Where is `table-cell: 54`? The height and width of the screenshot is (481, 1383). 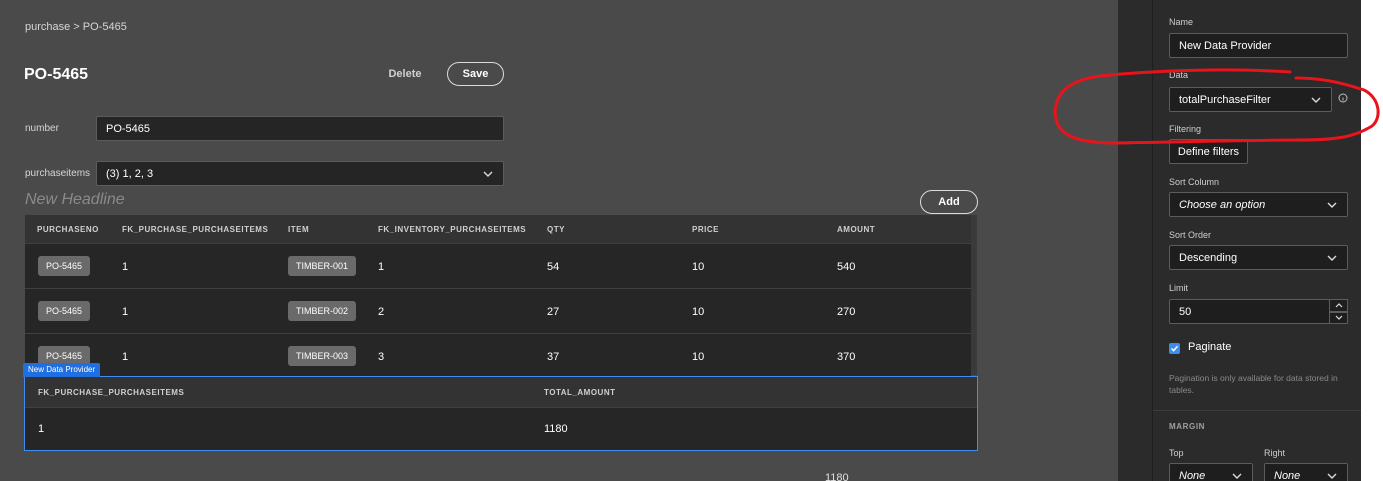
table-cell: 54 is located at coordinates (553, 267).